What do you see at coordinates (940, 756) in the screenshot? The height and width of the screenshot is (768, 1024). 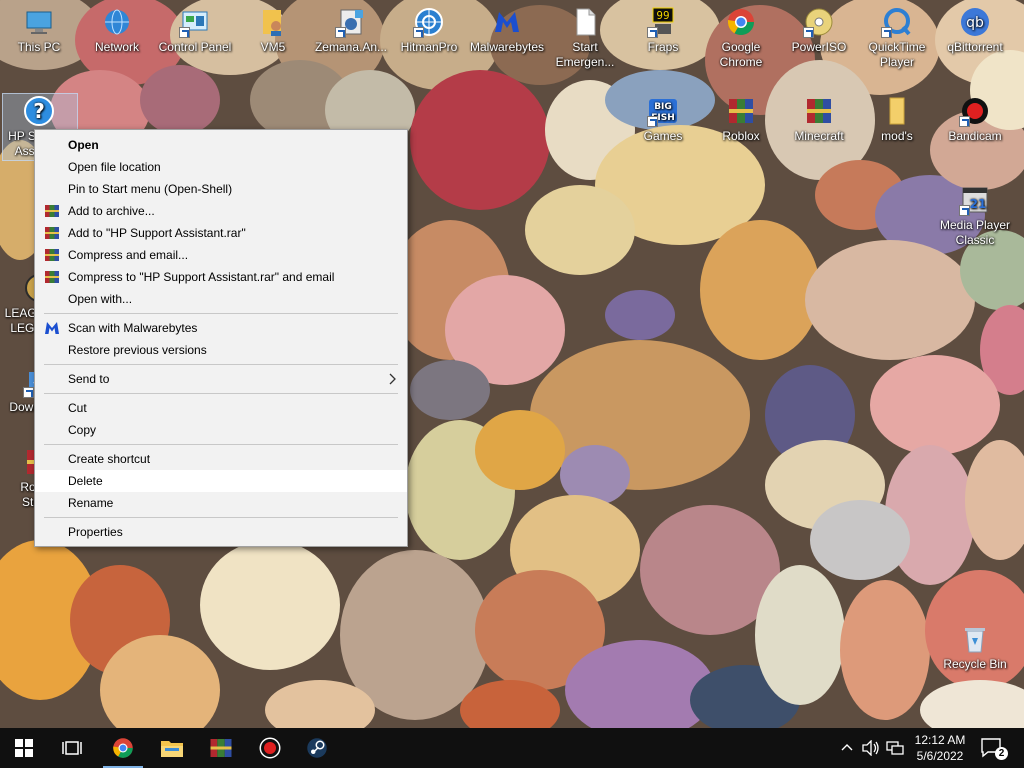 I see `clock-date: 5/6/2022` at bounding box center [940, 756].